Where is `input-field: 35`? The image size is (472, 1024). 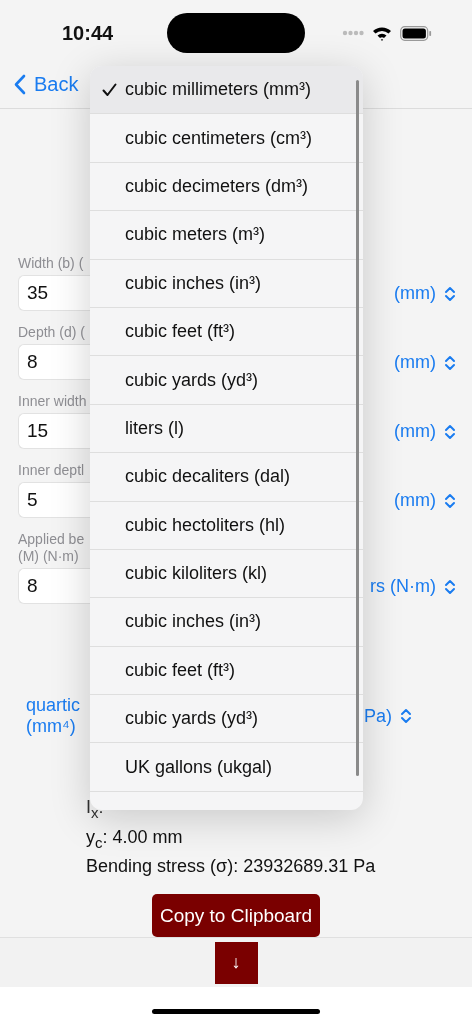
input-field: 35 is located at coordinates (54, 293).